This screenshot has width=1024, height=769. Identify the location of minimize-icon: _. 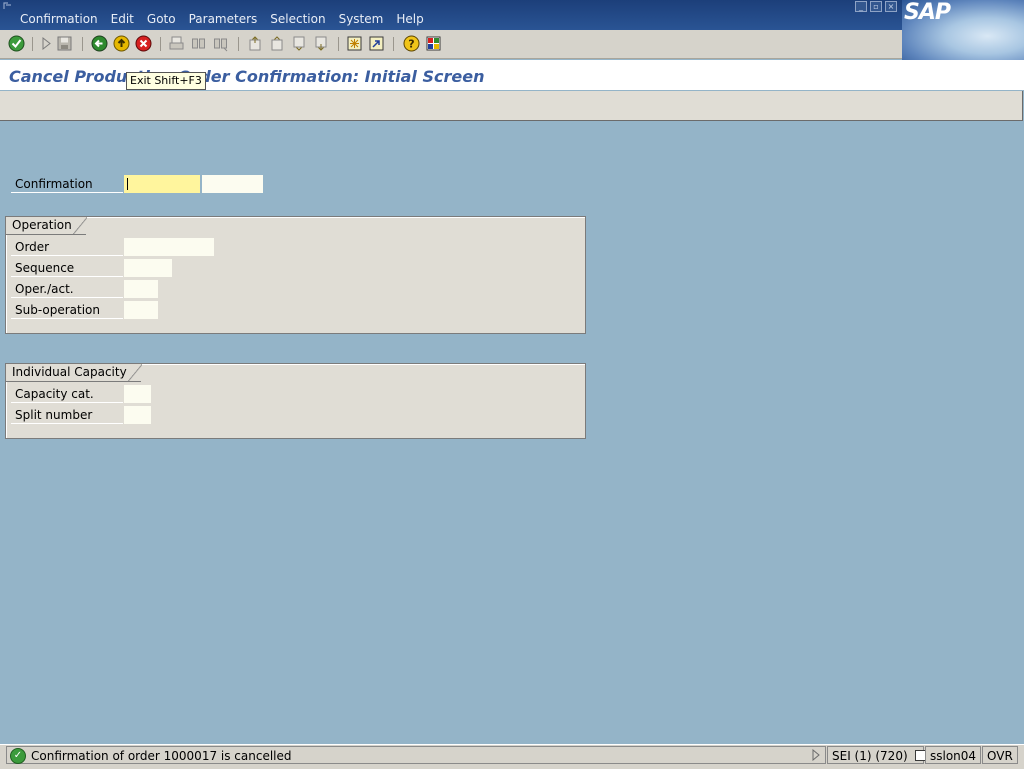
(861, 6).